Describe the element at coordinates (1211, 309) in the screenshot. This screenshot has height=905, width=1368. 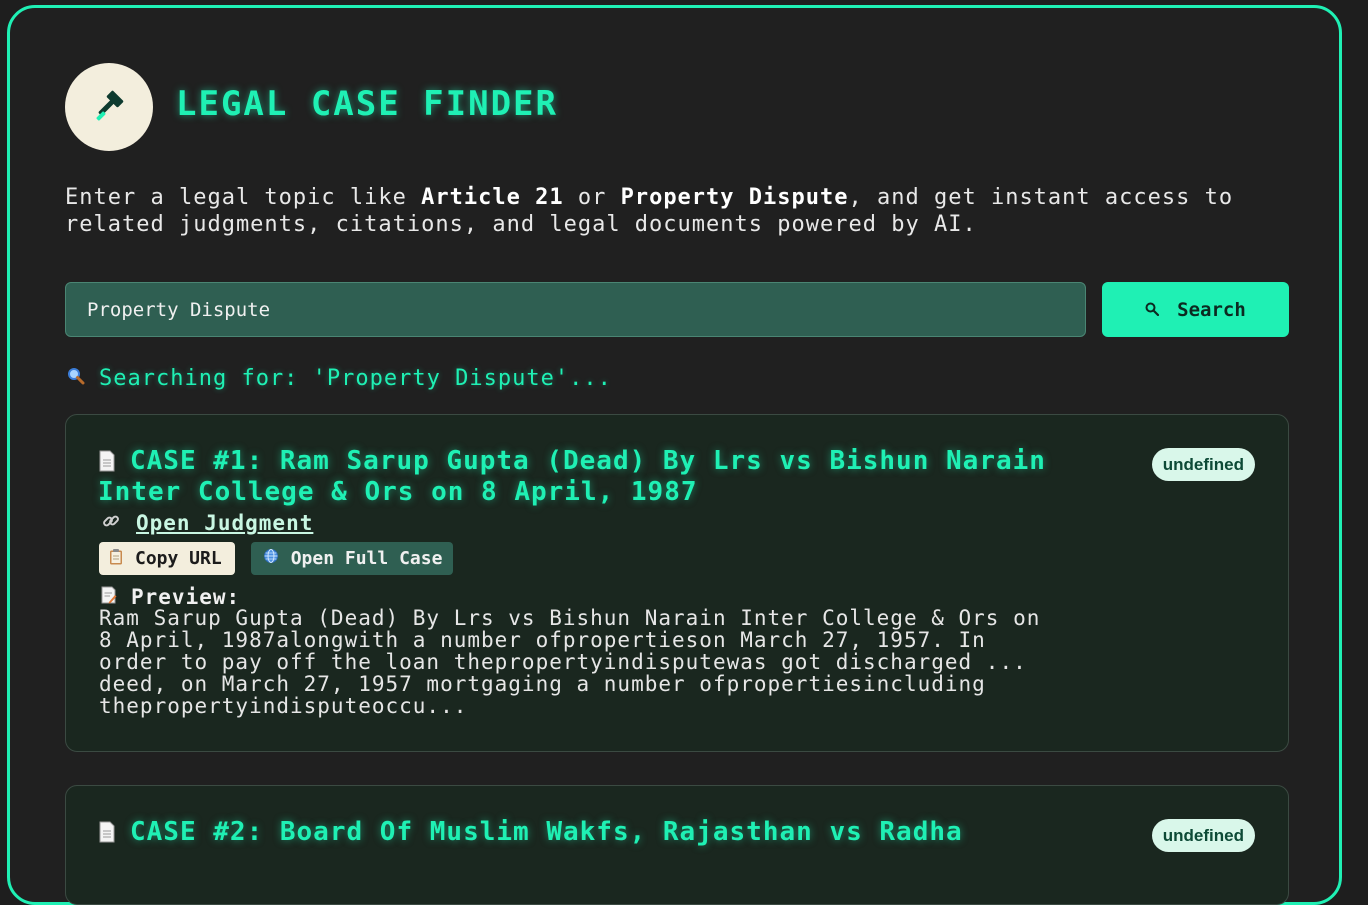
I see `search-button-label: Search` at that location.